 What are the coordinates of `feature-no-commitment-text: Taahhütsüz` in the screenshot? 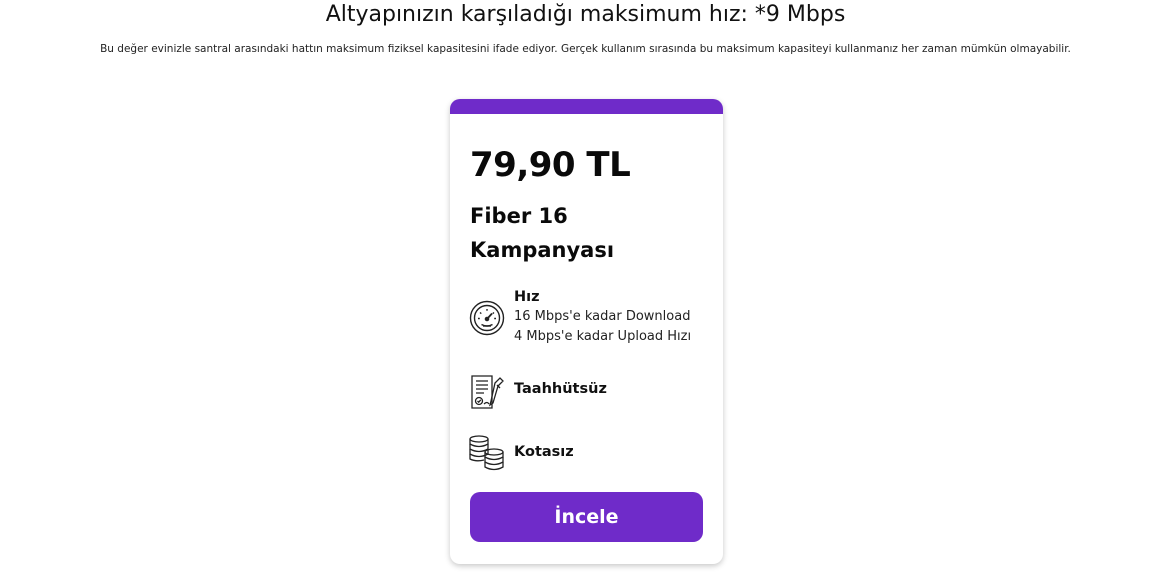 It's located at (614, 389).